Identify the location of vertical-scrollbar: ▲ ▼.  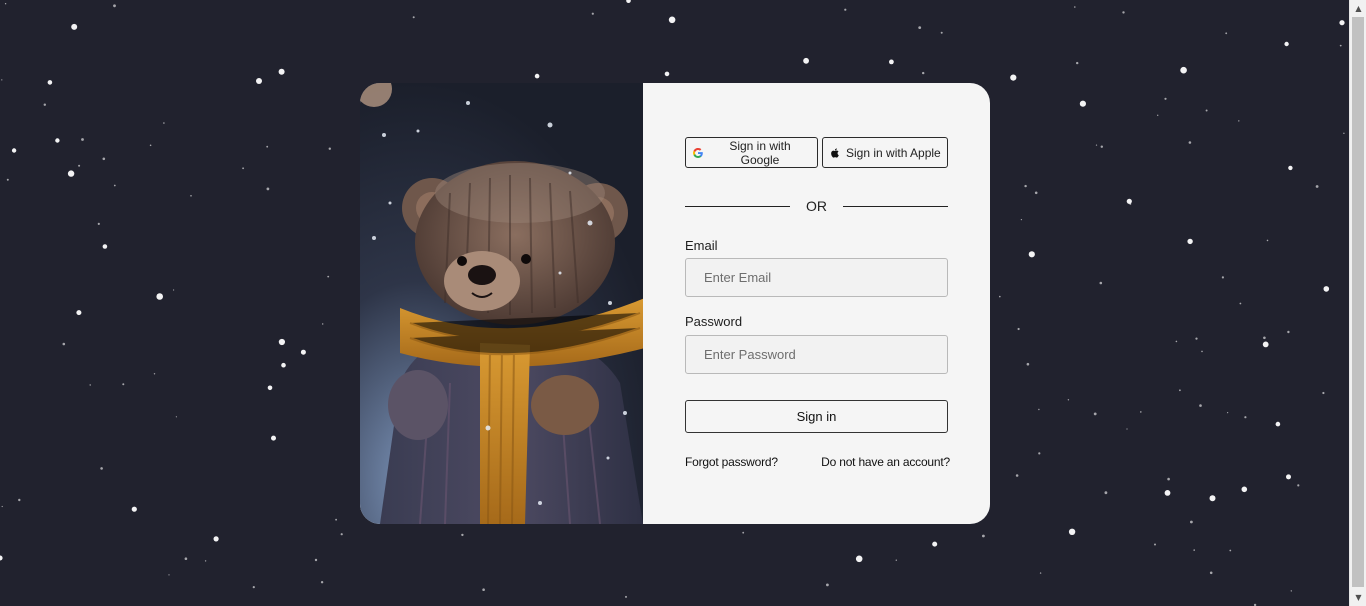
(1357, 303).